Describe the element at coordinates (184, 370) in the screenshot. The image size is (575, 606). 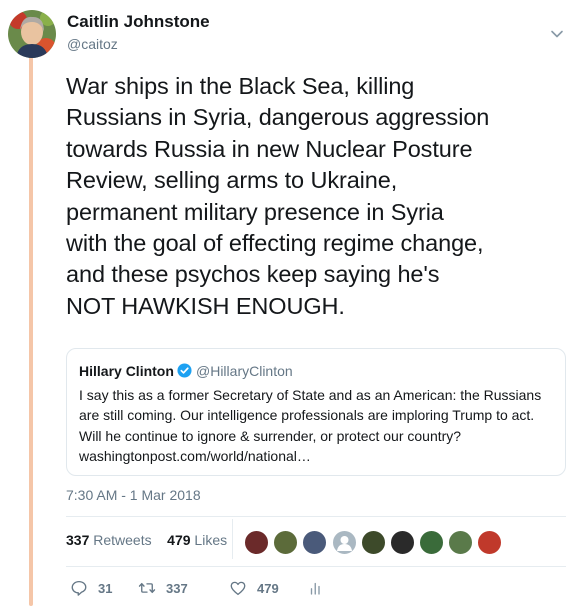
I see `verified-badge-icon` at that location.